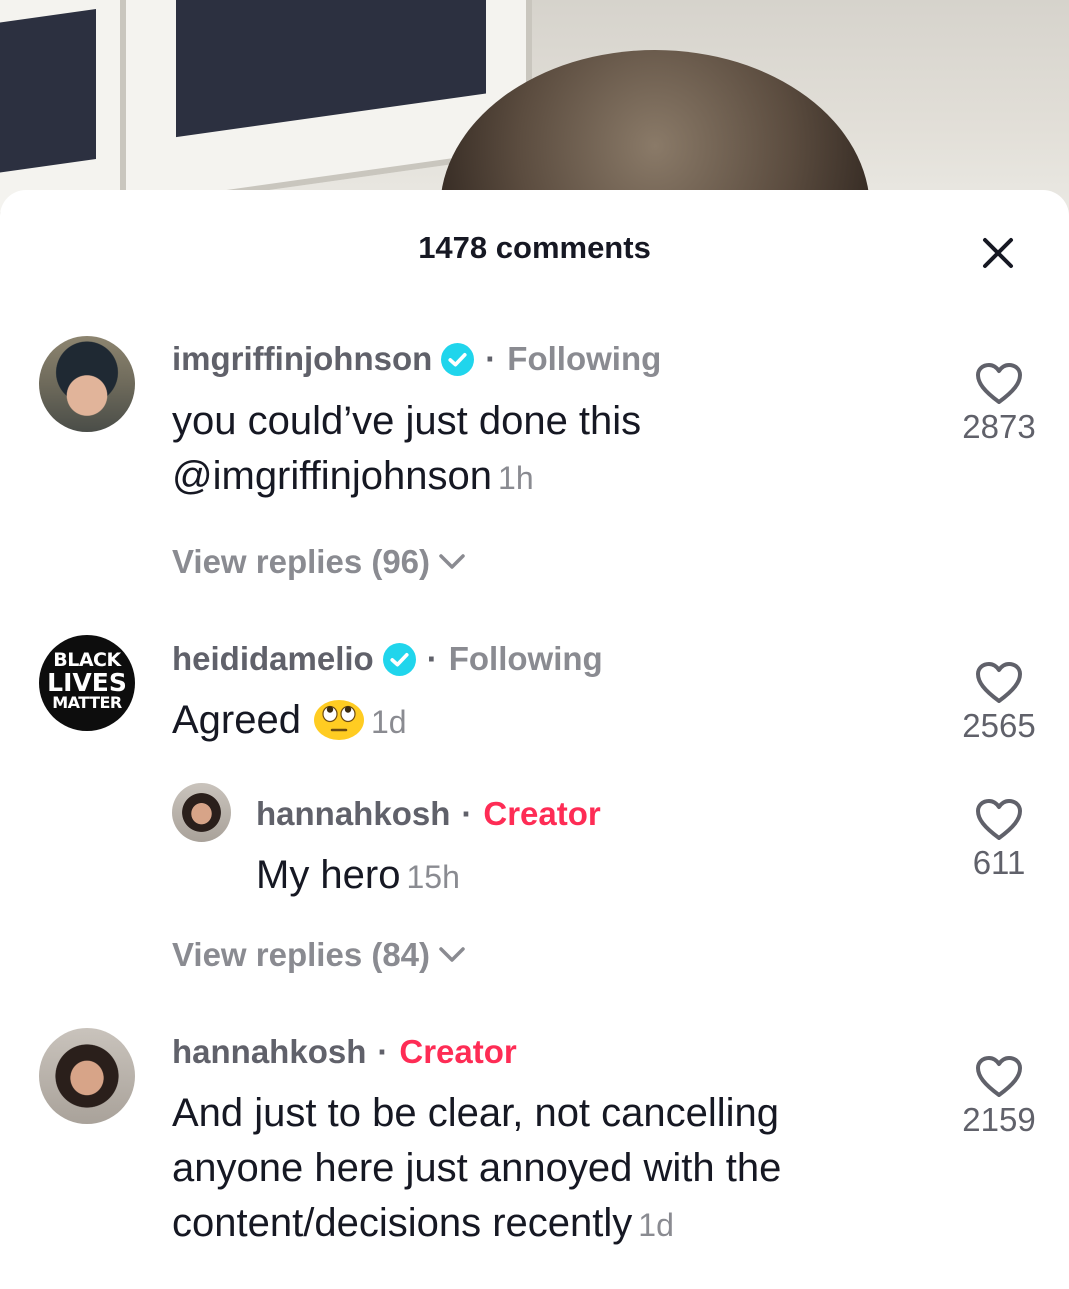  I want to click on comments-count-title: 1478 comments, so click(534, 247).